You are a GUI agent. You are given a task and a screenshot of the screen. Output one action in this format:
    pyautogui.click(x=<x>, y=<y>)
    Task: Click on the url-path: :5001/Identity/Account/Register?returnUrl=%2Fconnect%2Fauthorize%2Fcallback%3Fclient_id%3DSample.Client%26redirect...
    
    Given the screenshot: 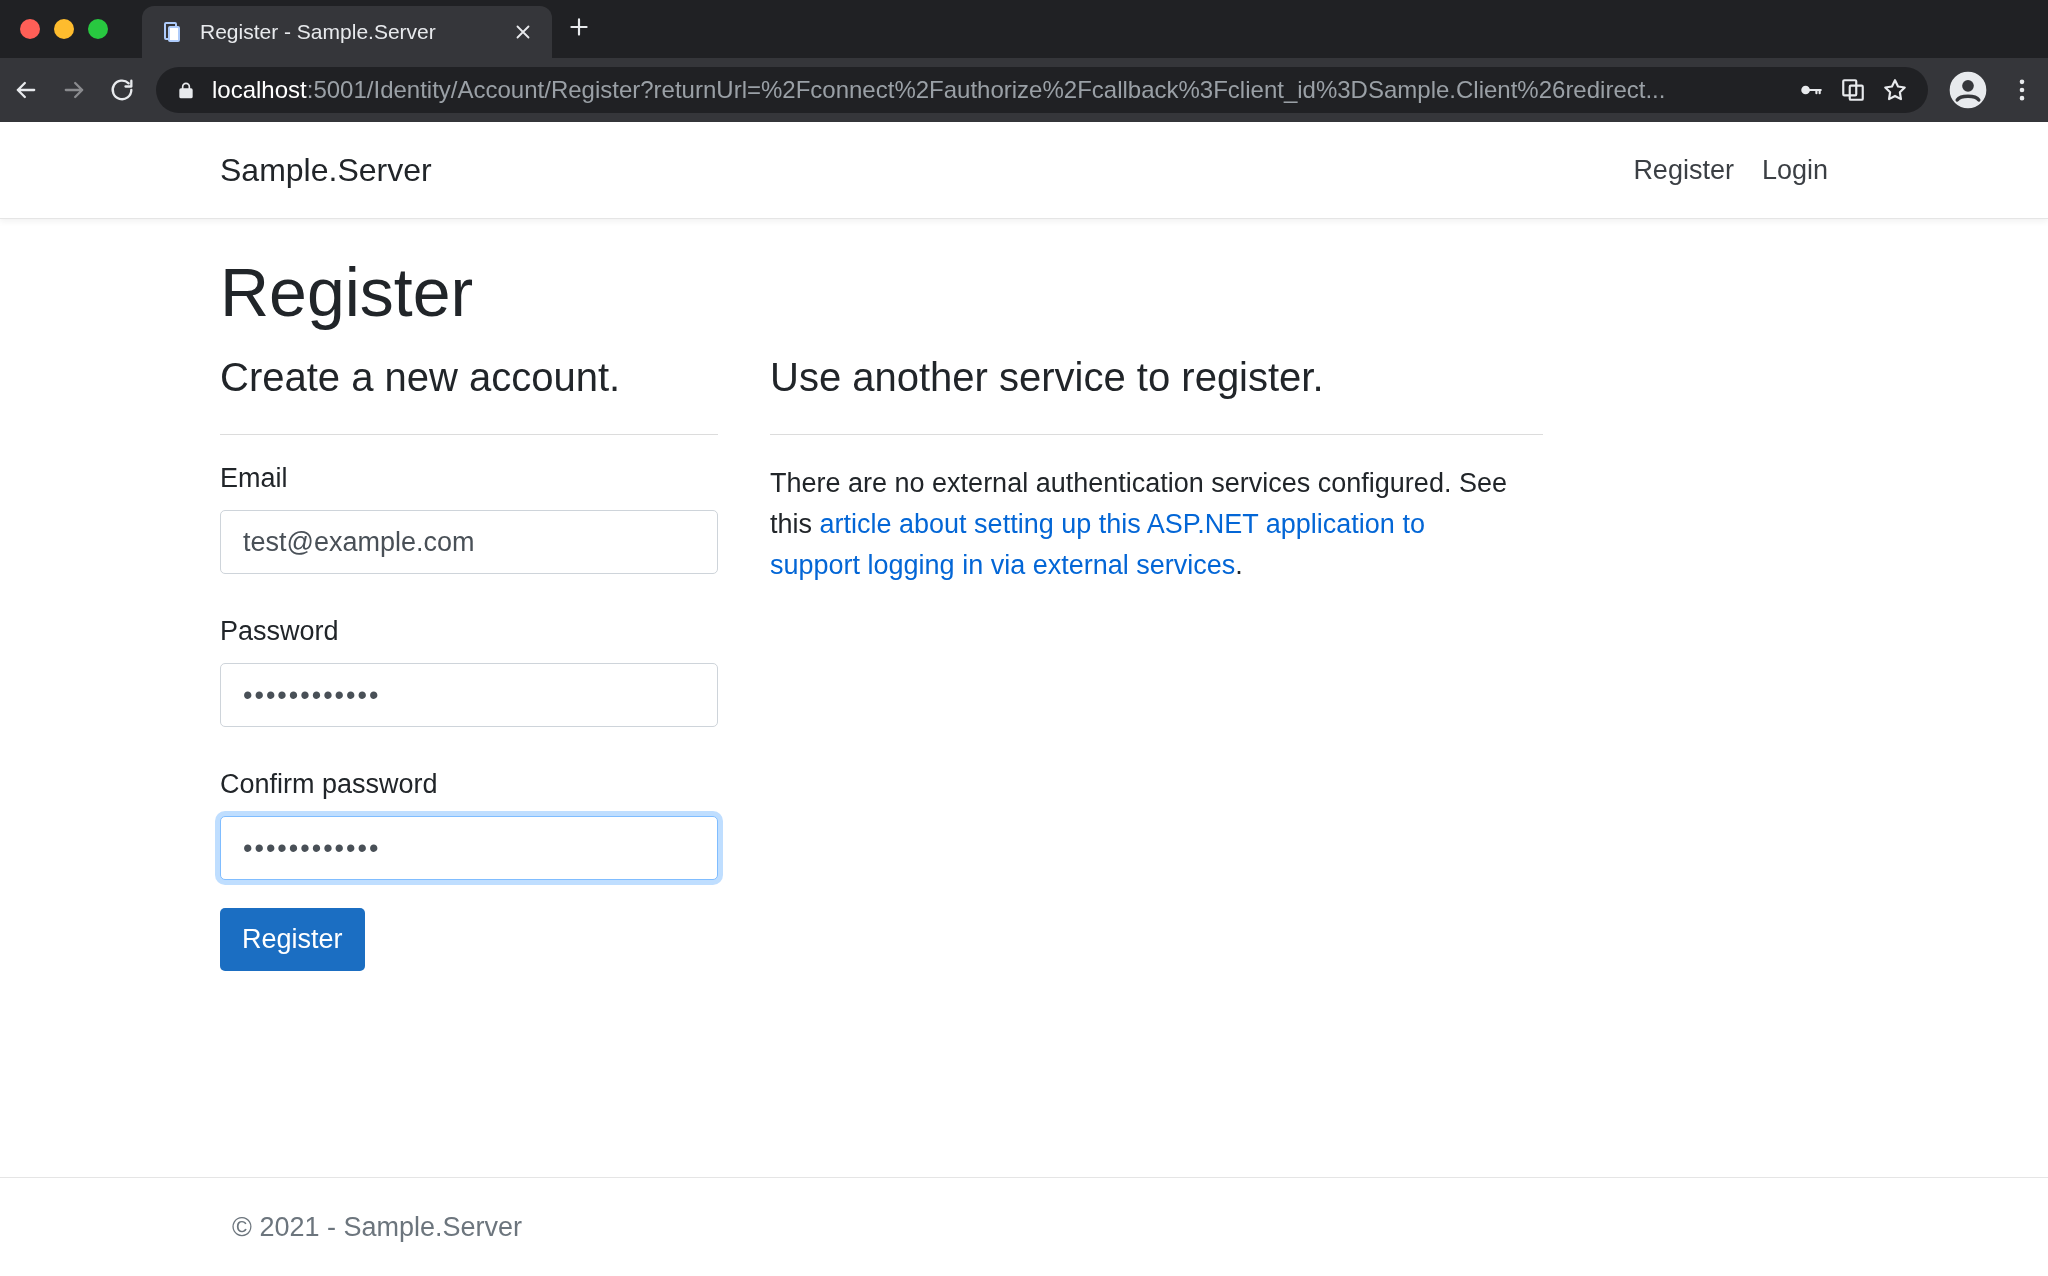 What is the action you would take?
    pyautogui.click(x=986, y=90)
    